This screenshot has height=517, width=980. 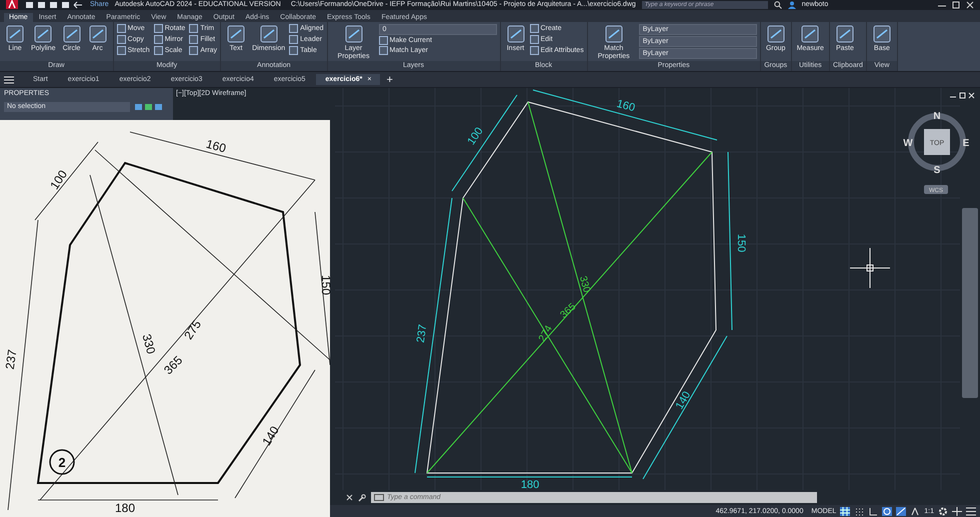 I want to click on compass-letter: S, so click(x=937, y=170).